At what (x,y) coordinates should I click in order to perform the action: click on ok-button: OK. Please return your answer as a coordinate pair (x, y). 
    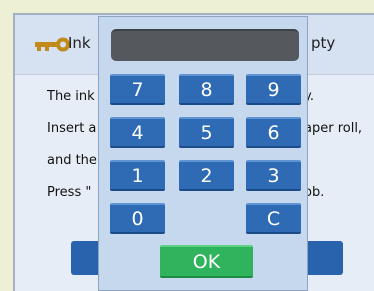
    Looking at the image, I should click on (206, 261).